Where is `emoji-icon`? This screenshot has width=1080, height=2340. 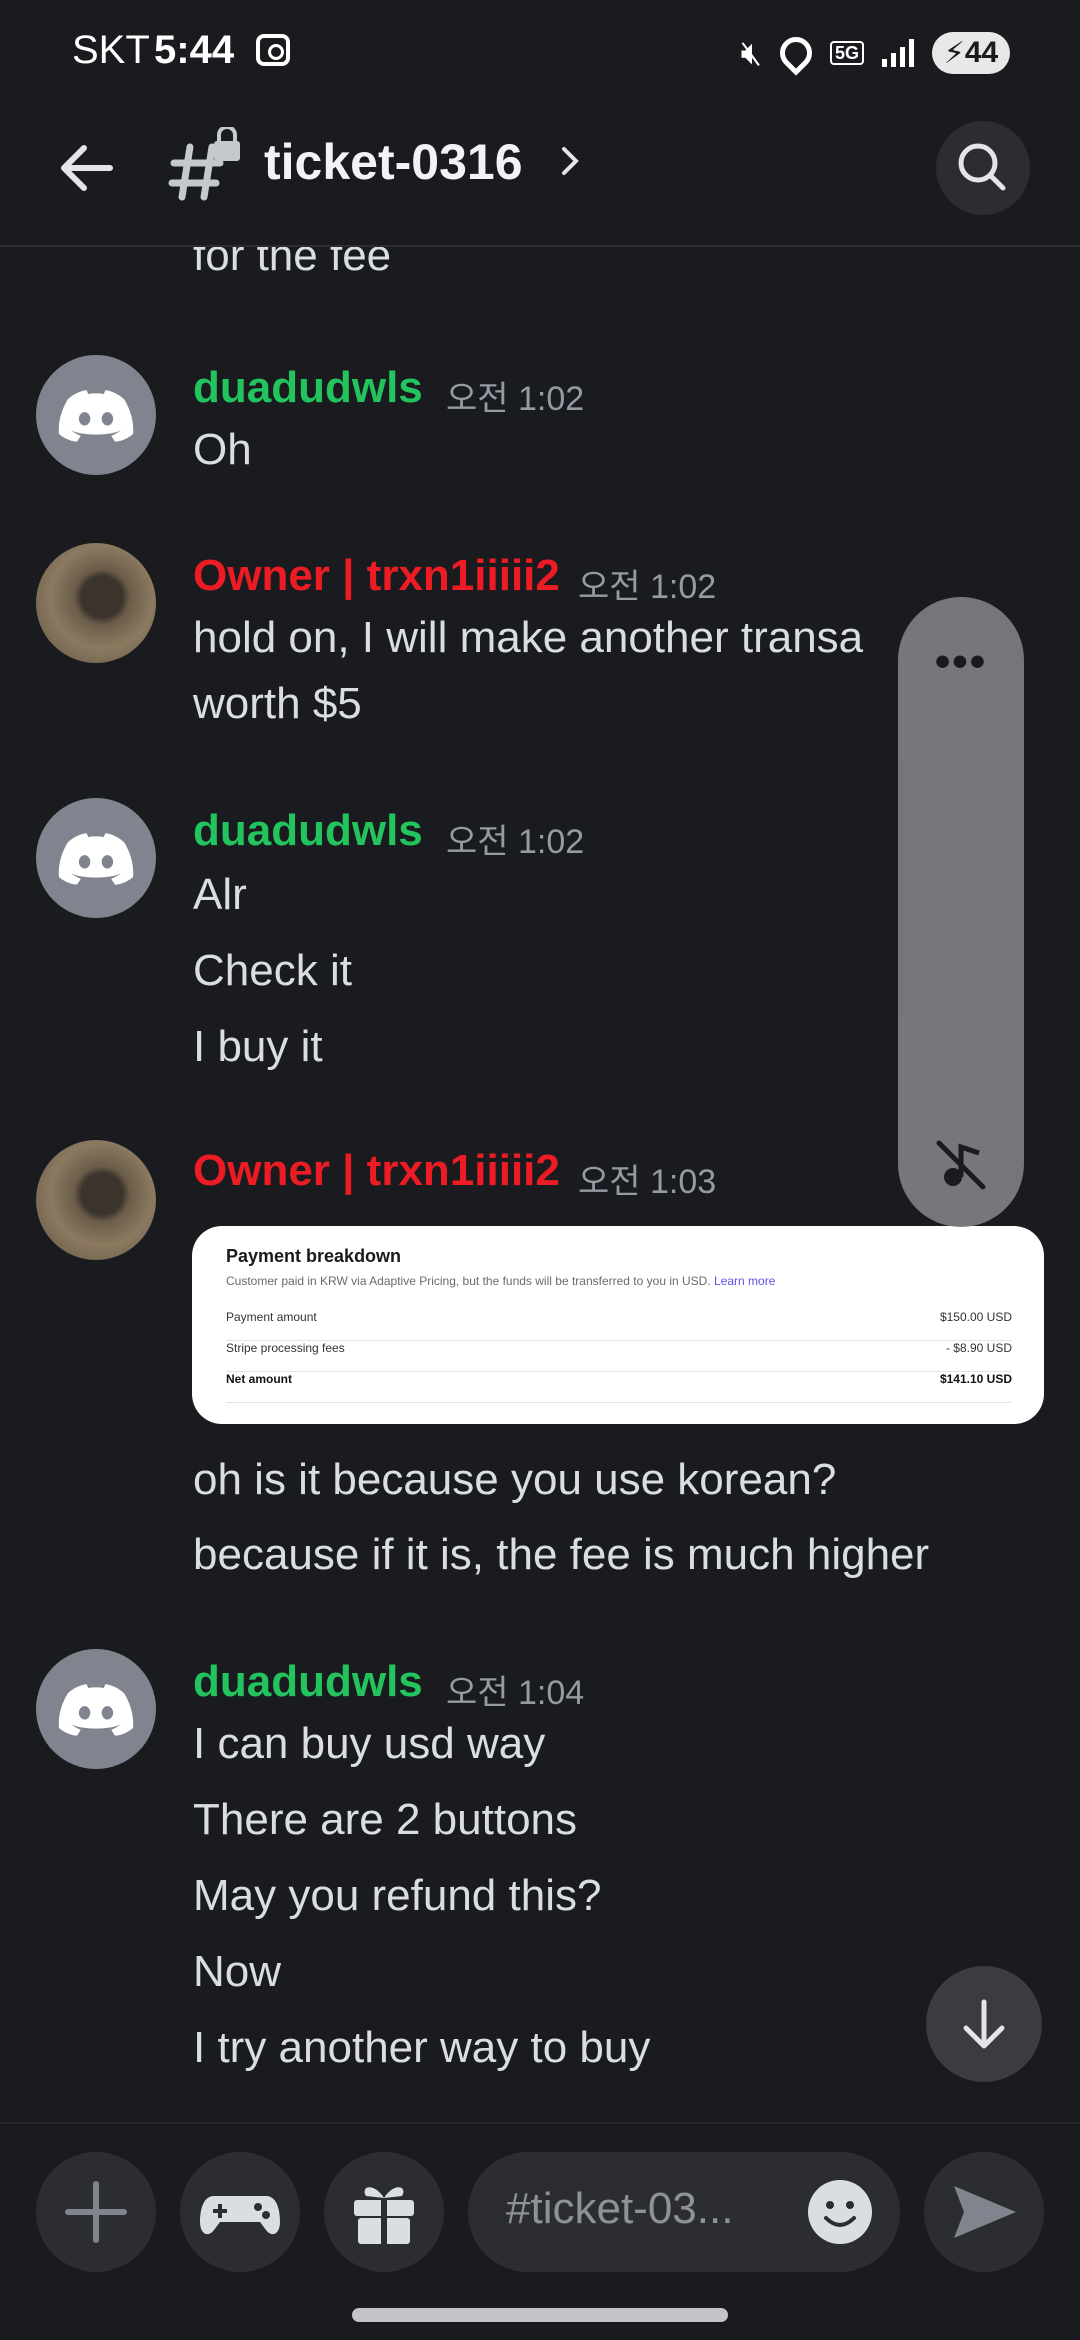
emoji-icon is located at coordinates (840, 2212).